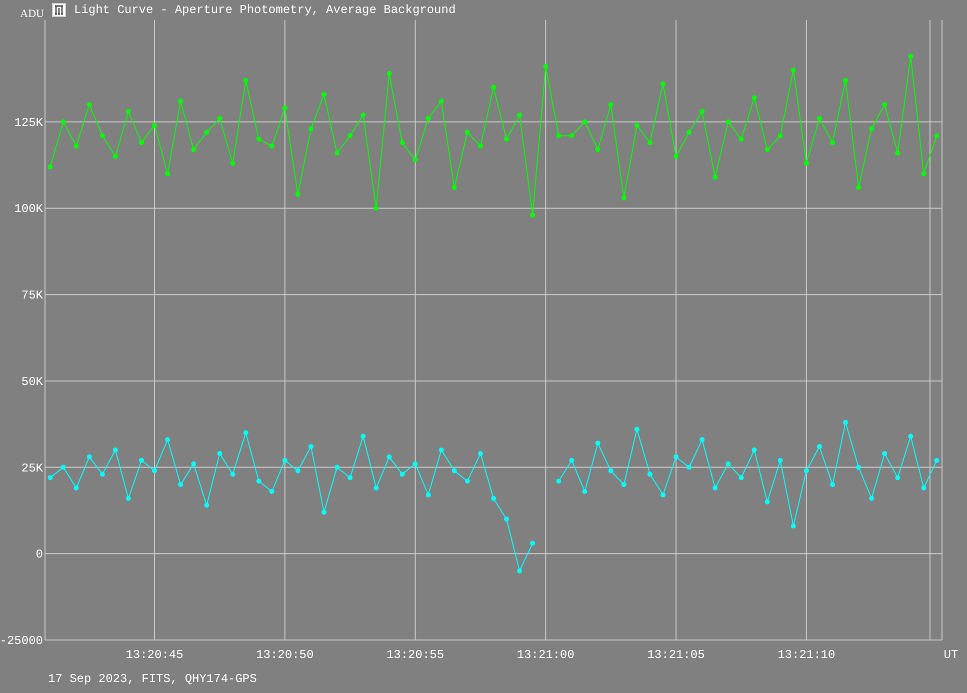  What do you see at coordinates (155, 655) in the screenshot?
I see `tick-label: 13:20:45` at bounding box center [155, 655].